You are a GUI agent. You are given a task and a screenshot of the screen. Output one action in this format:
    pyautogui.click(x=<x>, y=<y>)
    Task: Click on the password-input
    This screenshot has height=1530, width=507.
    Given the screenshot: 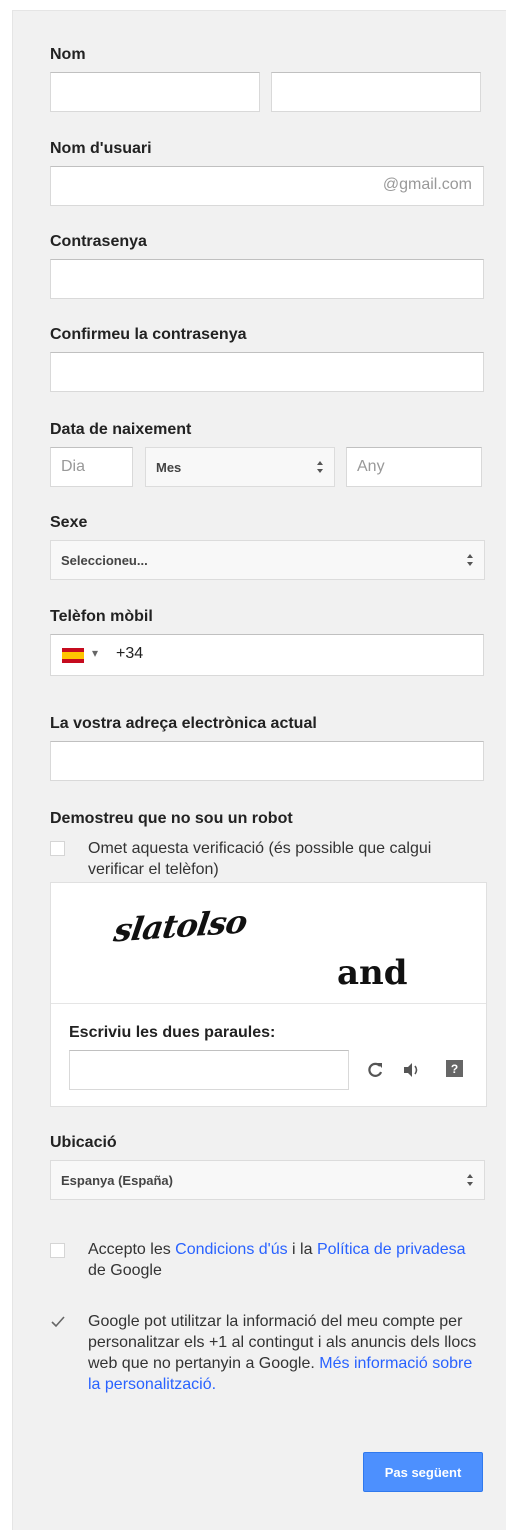 What is the action you would take?
    pyautogui.click(x=267, y=279)
    